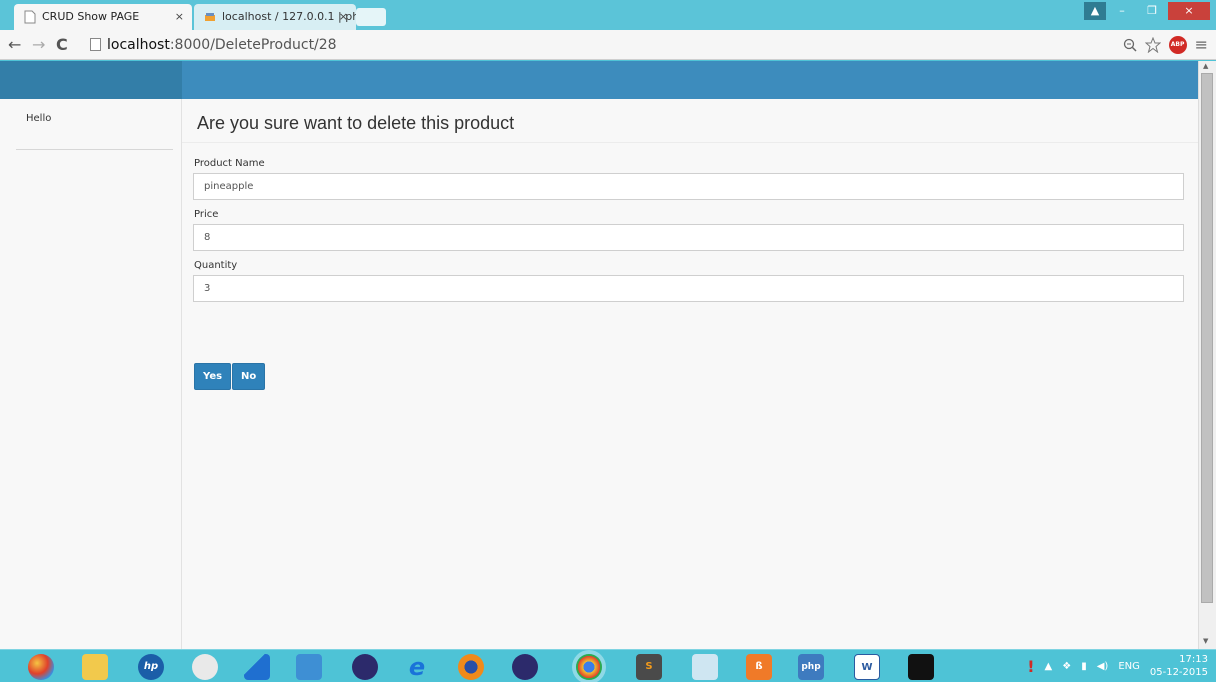 The width and height of the screenshot is (1216, 682). What do you see at coordinates (1084, 666) in the screenshot?
I see `battery-icon: ▮` at bounding box center [1084, 666].